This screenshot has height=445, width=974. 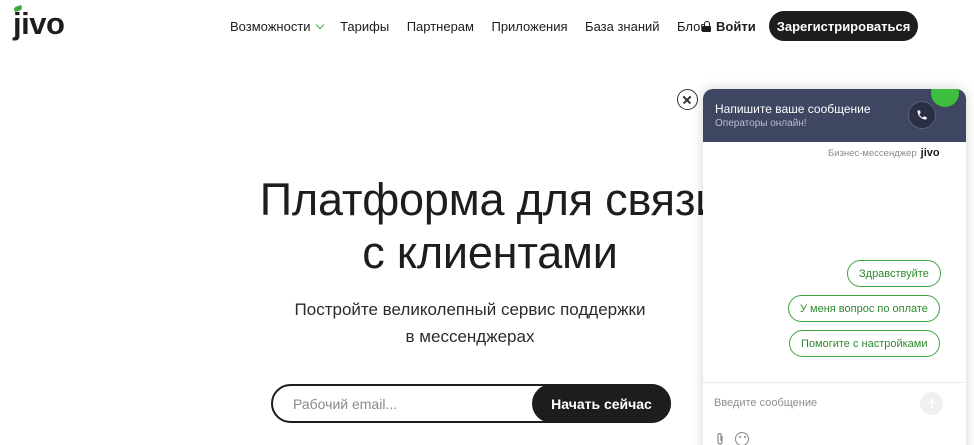 I want to click on jivo-logo: jivo, so click(x=41, y=24).